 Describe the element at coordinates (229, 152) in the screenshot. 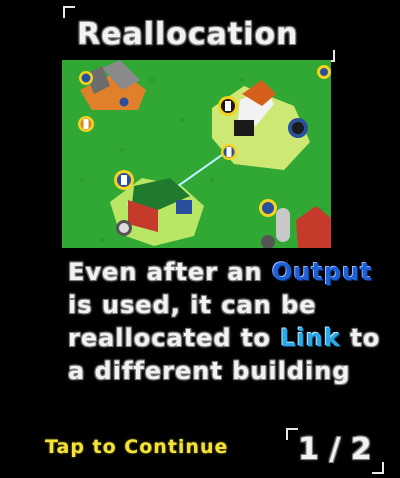

I see `link-beam-icon` at that location.